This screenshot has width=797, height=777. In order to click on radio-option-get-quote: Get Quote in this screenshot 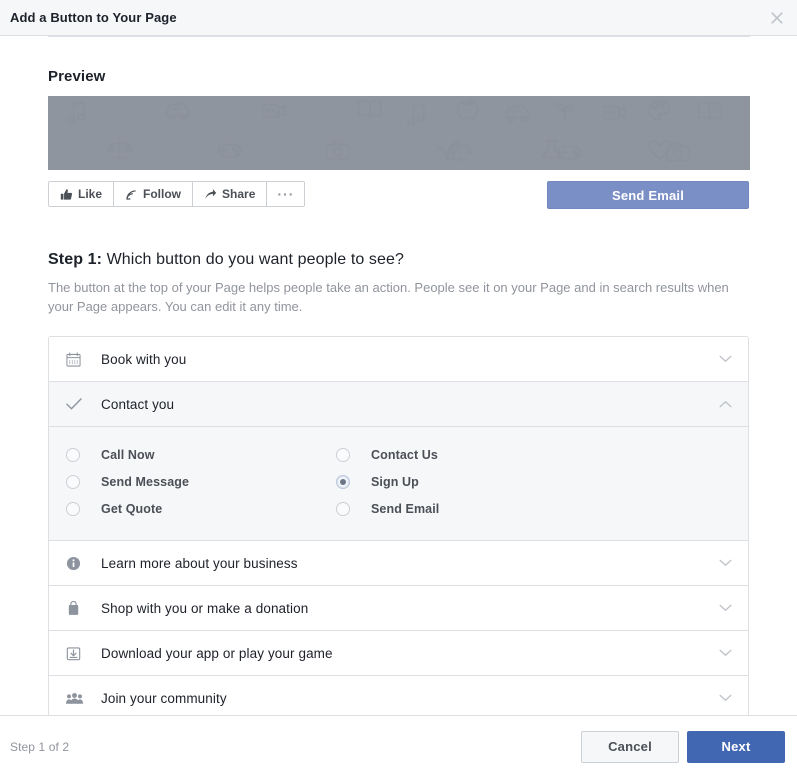, I will do `click(184, 508)`.